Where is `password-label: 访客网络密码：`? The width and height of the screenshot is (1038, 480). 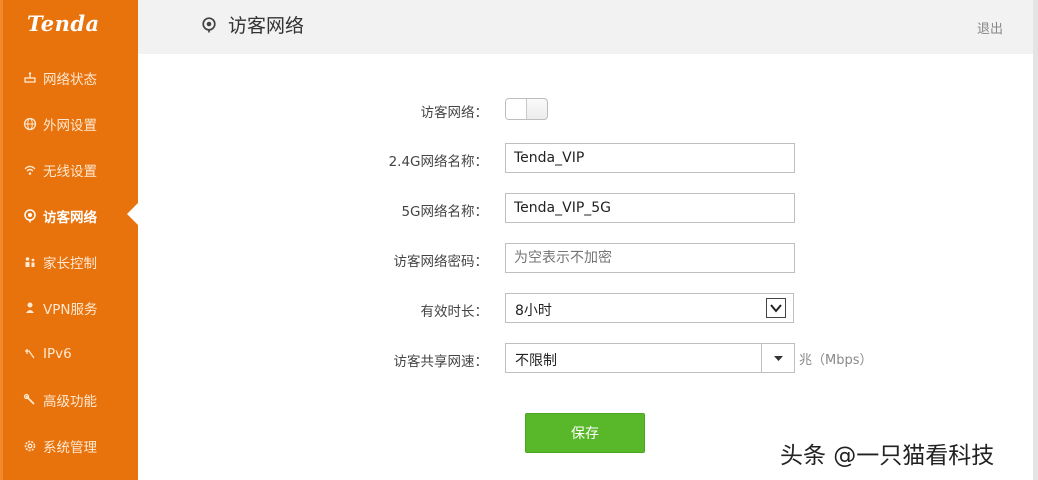 password-label: 访客网络密码： is located at coordinates (441, 262).